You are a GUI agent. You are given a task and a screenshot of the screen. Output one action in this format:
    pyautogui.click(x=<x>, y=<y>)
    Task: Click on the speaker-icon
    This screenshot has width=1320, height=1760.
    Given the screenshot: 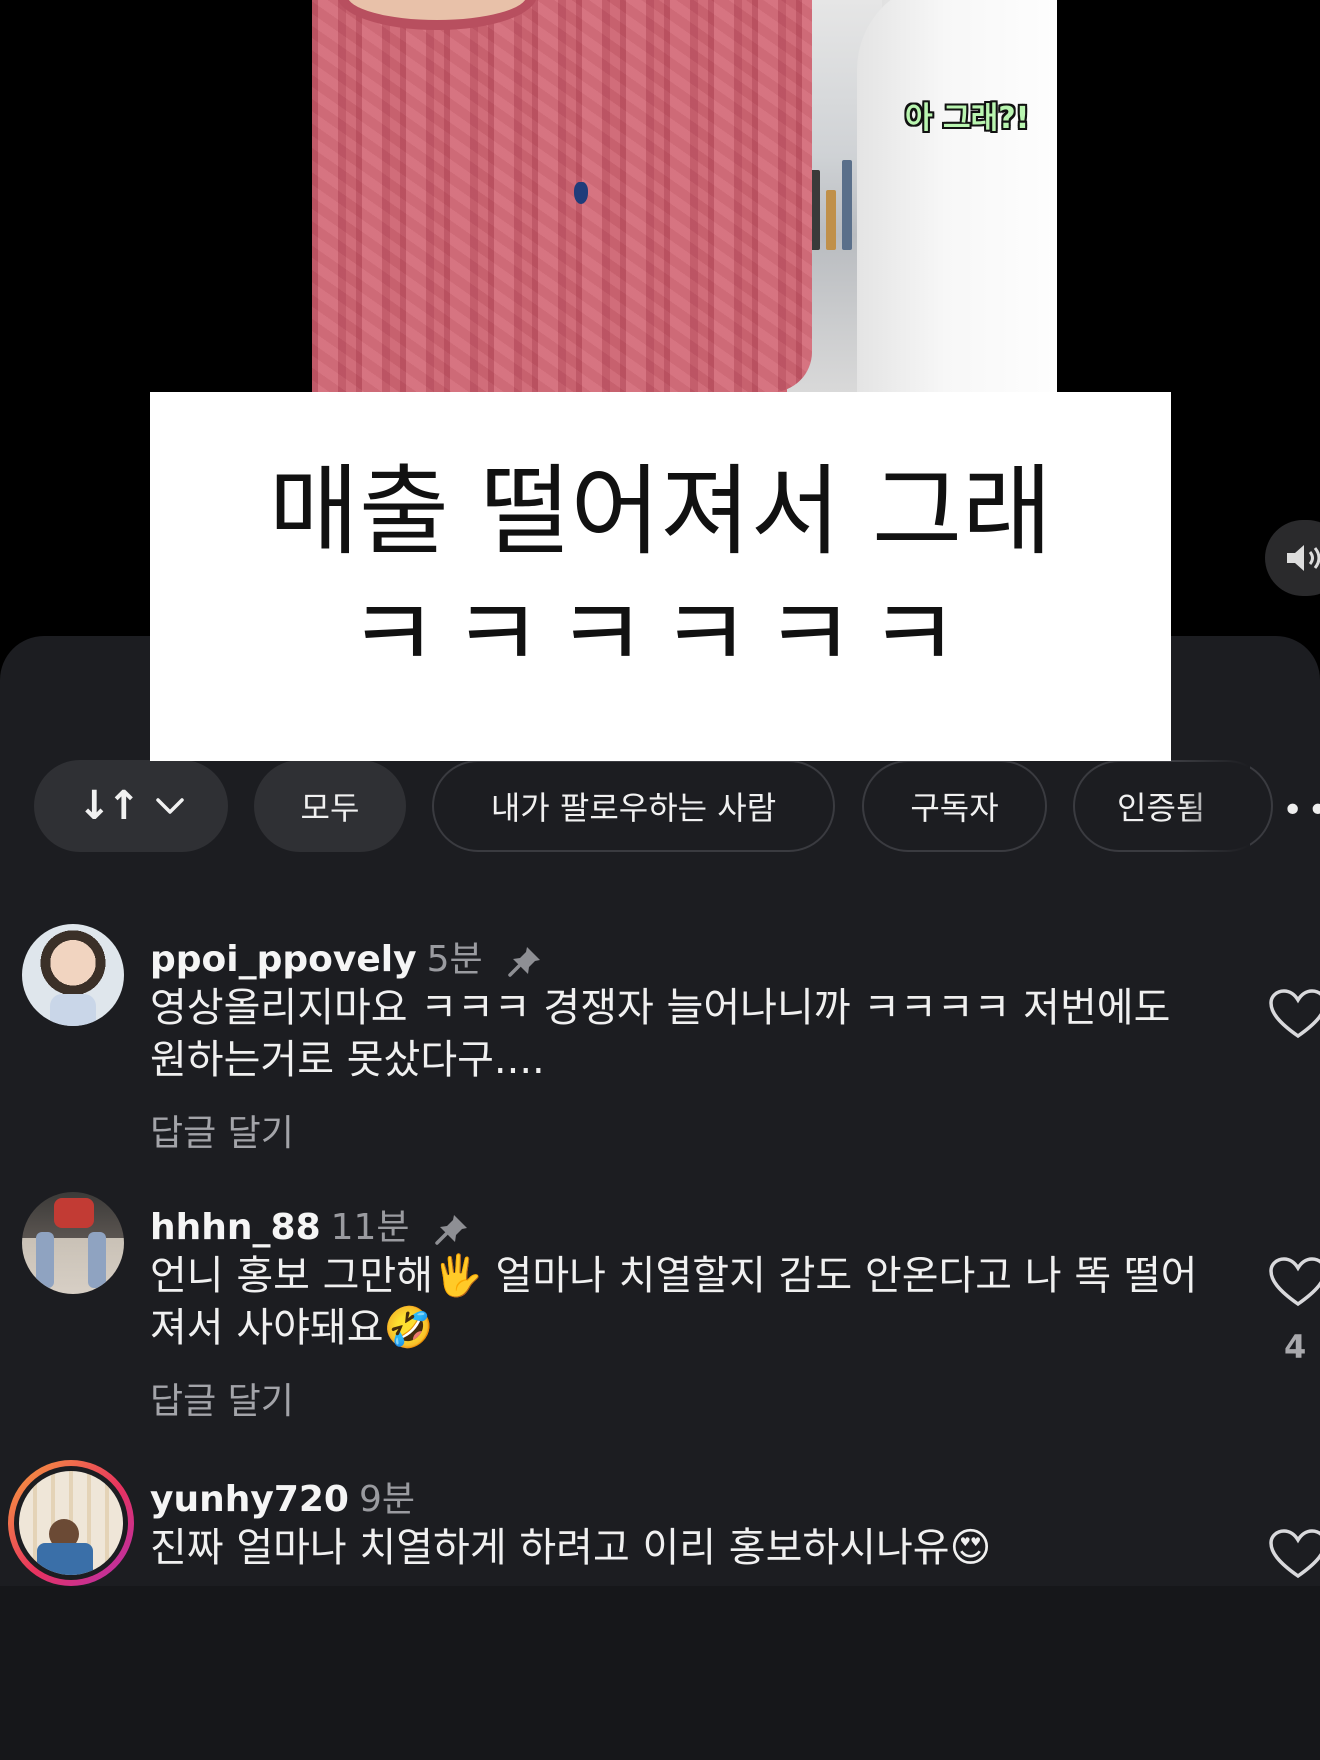 What is the action you would take?
    pyautogui.click(x=1303, y=558)
    